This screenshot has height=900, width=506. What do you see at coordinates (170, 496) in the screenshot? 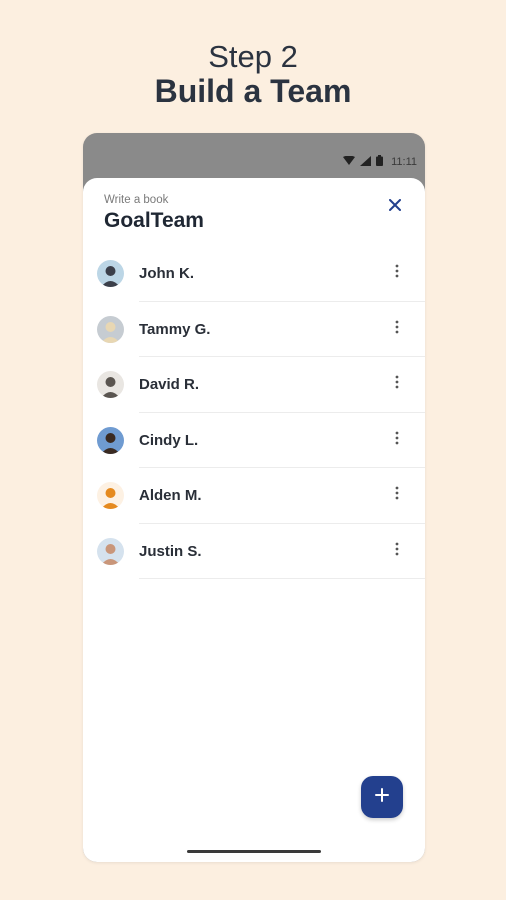
I see `member-name: Alden M.` at bounding box center [170, 496].